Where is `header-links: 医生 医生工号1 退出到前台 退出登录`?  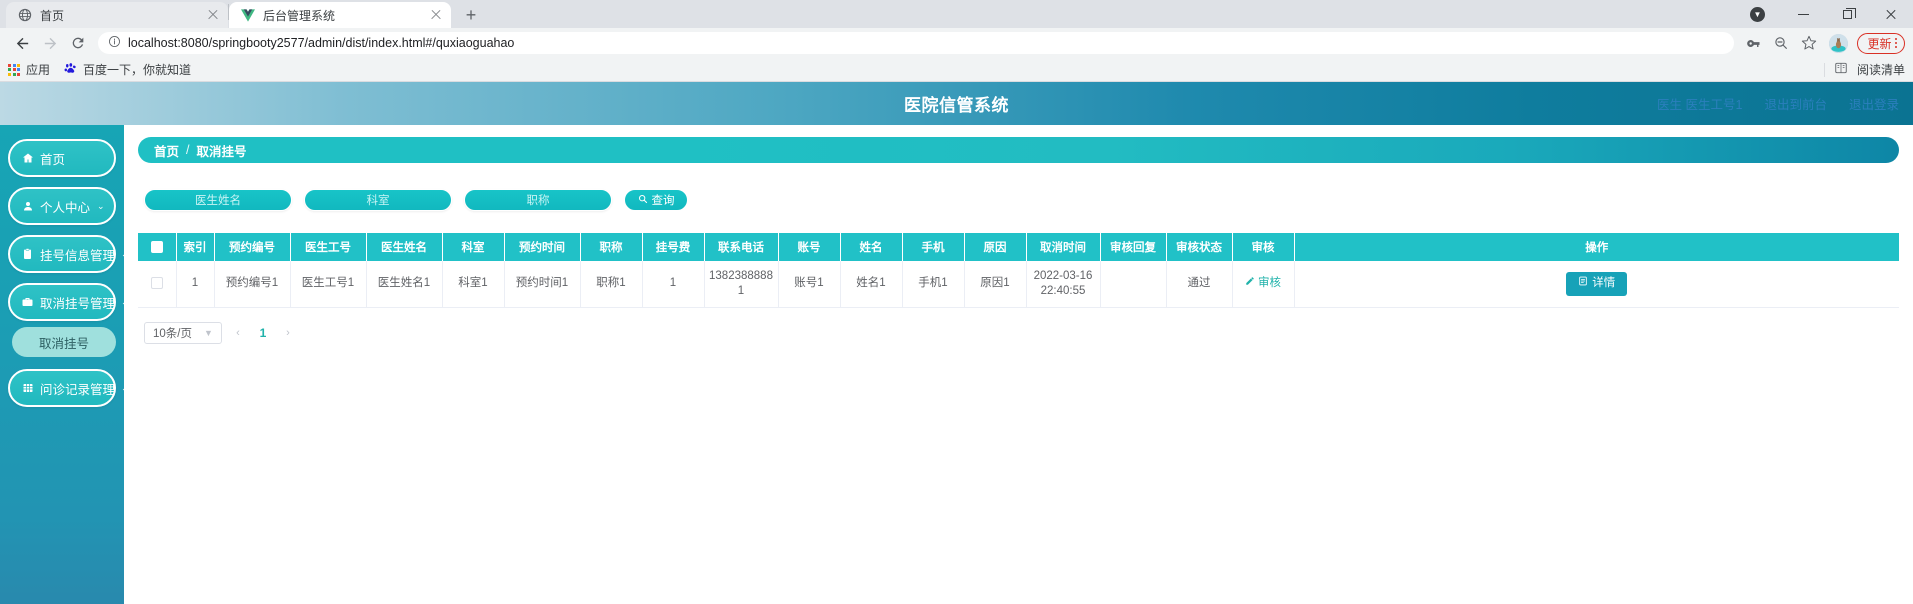 header-links: 医生 医生工号1 退出到前台 退出登录 is located at coordinates (1778, 103).